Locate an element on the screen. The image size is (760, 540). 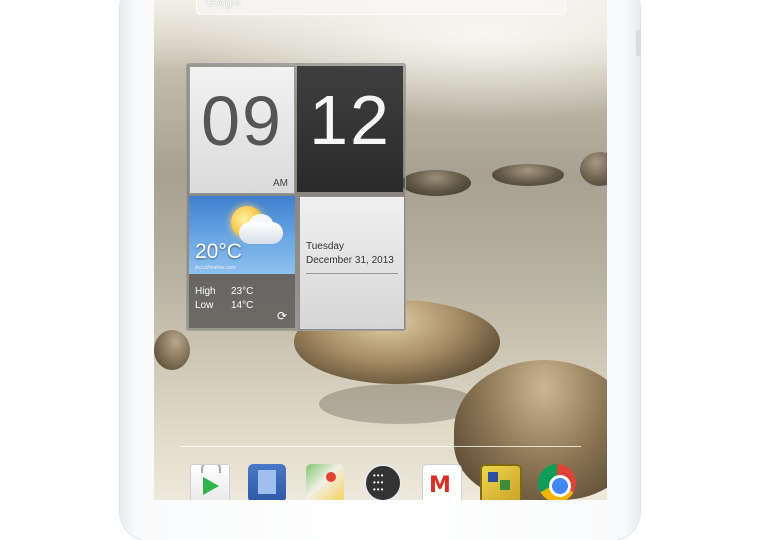
play-store-icon is located at coordinates (210, 482).